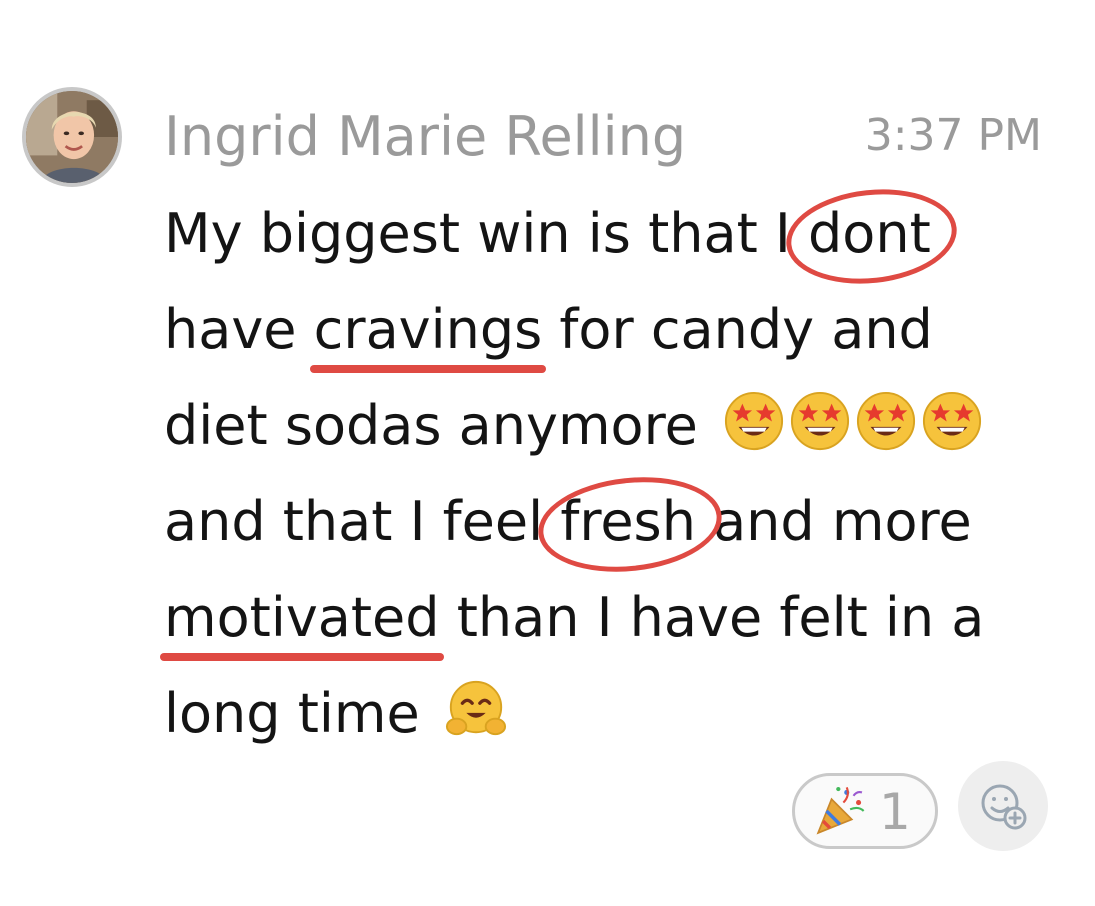 The height and width of the screenshot is (906, 1095). What do you see at coordinates (425, 137) in the screenshot?
I see `author-name: Ingrid Marie Relling` at bounding box center [425, 137].